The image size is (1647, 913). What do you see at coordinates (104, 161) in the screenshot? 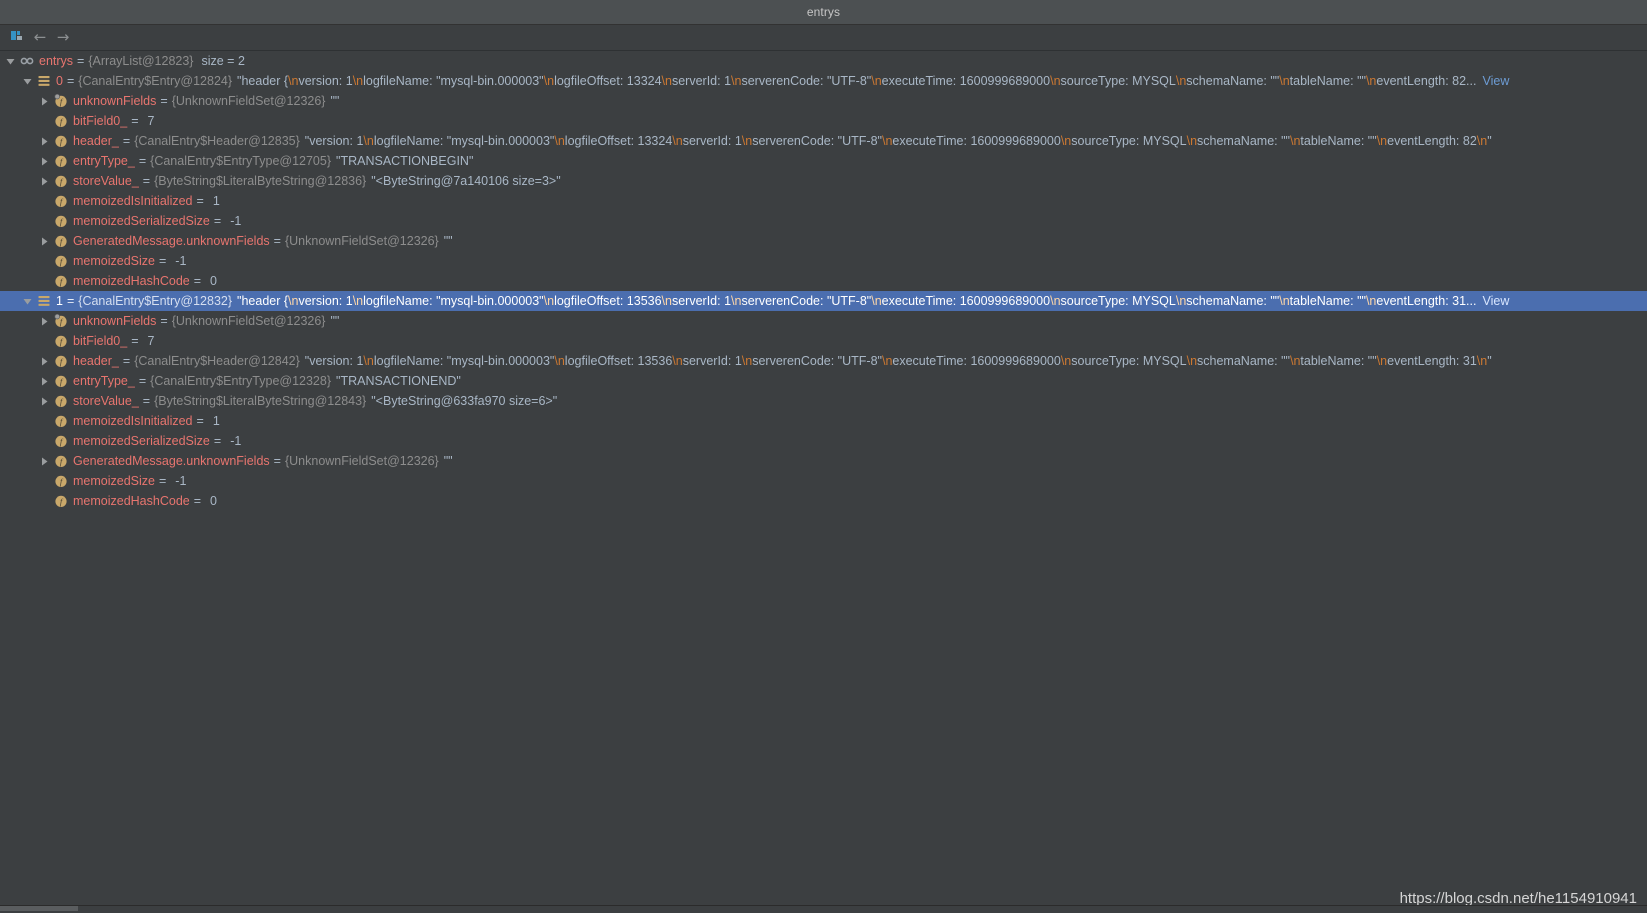
I see `variable-name: entryType_` at bounding box center [104, 161].